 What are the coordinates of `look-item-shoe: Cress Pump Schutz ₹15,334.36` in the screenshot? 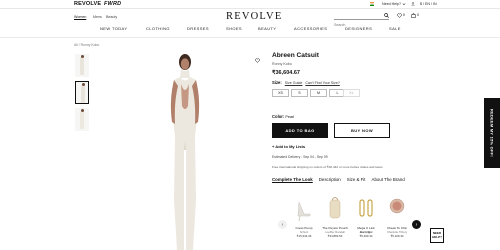 It's located at (304, 221).